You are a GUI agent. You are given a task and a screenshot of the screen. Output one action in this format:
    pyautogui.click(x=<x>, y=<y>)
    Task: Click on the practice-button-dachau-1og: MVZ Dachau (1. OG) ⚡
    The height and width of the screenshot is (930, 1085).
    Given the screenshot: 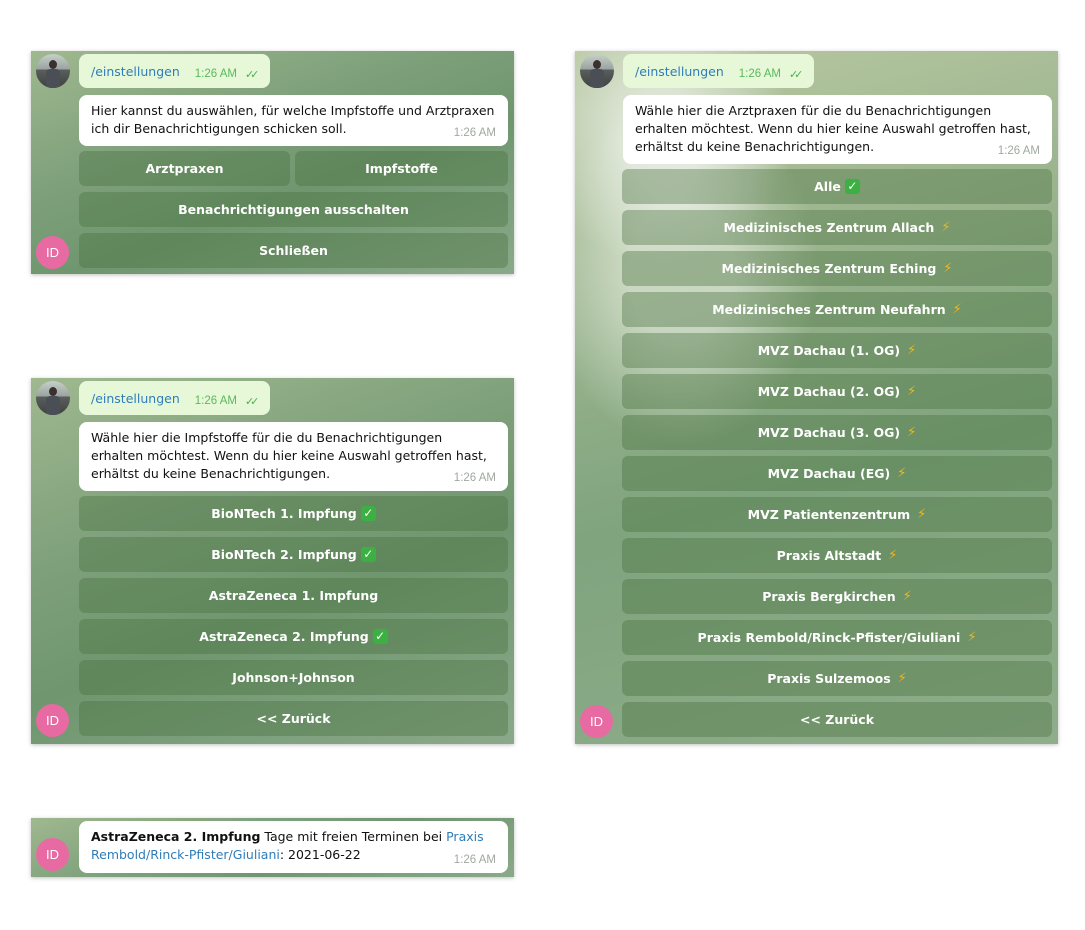 What is the action you would take?
    pyautogui.click(x=837, y=350)
    